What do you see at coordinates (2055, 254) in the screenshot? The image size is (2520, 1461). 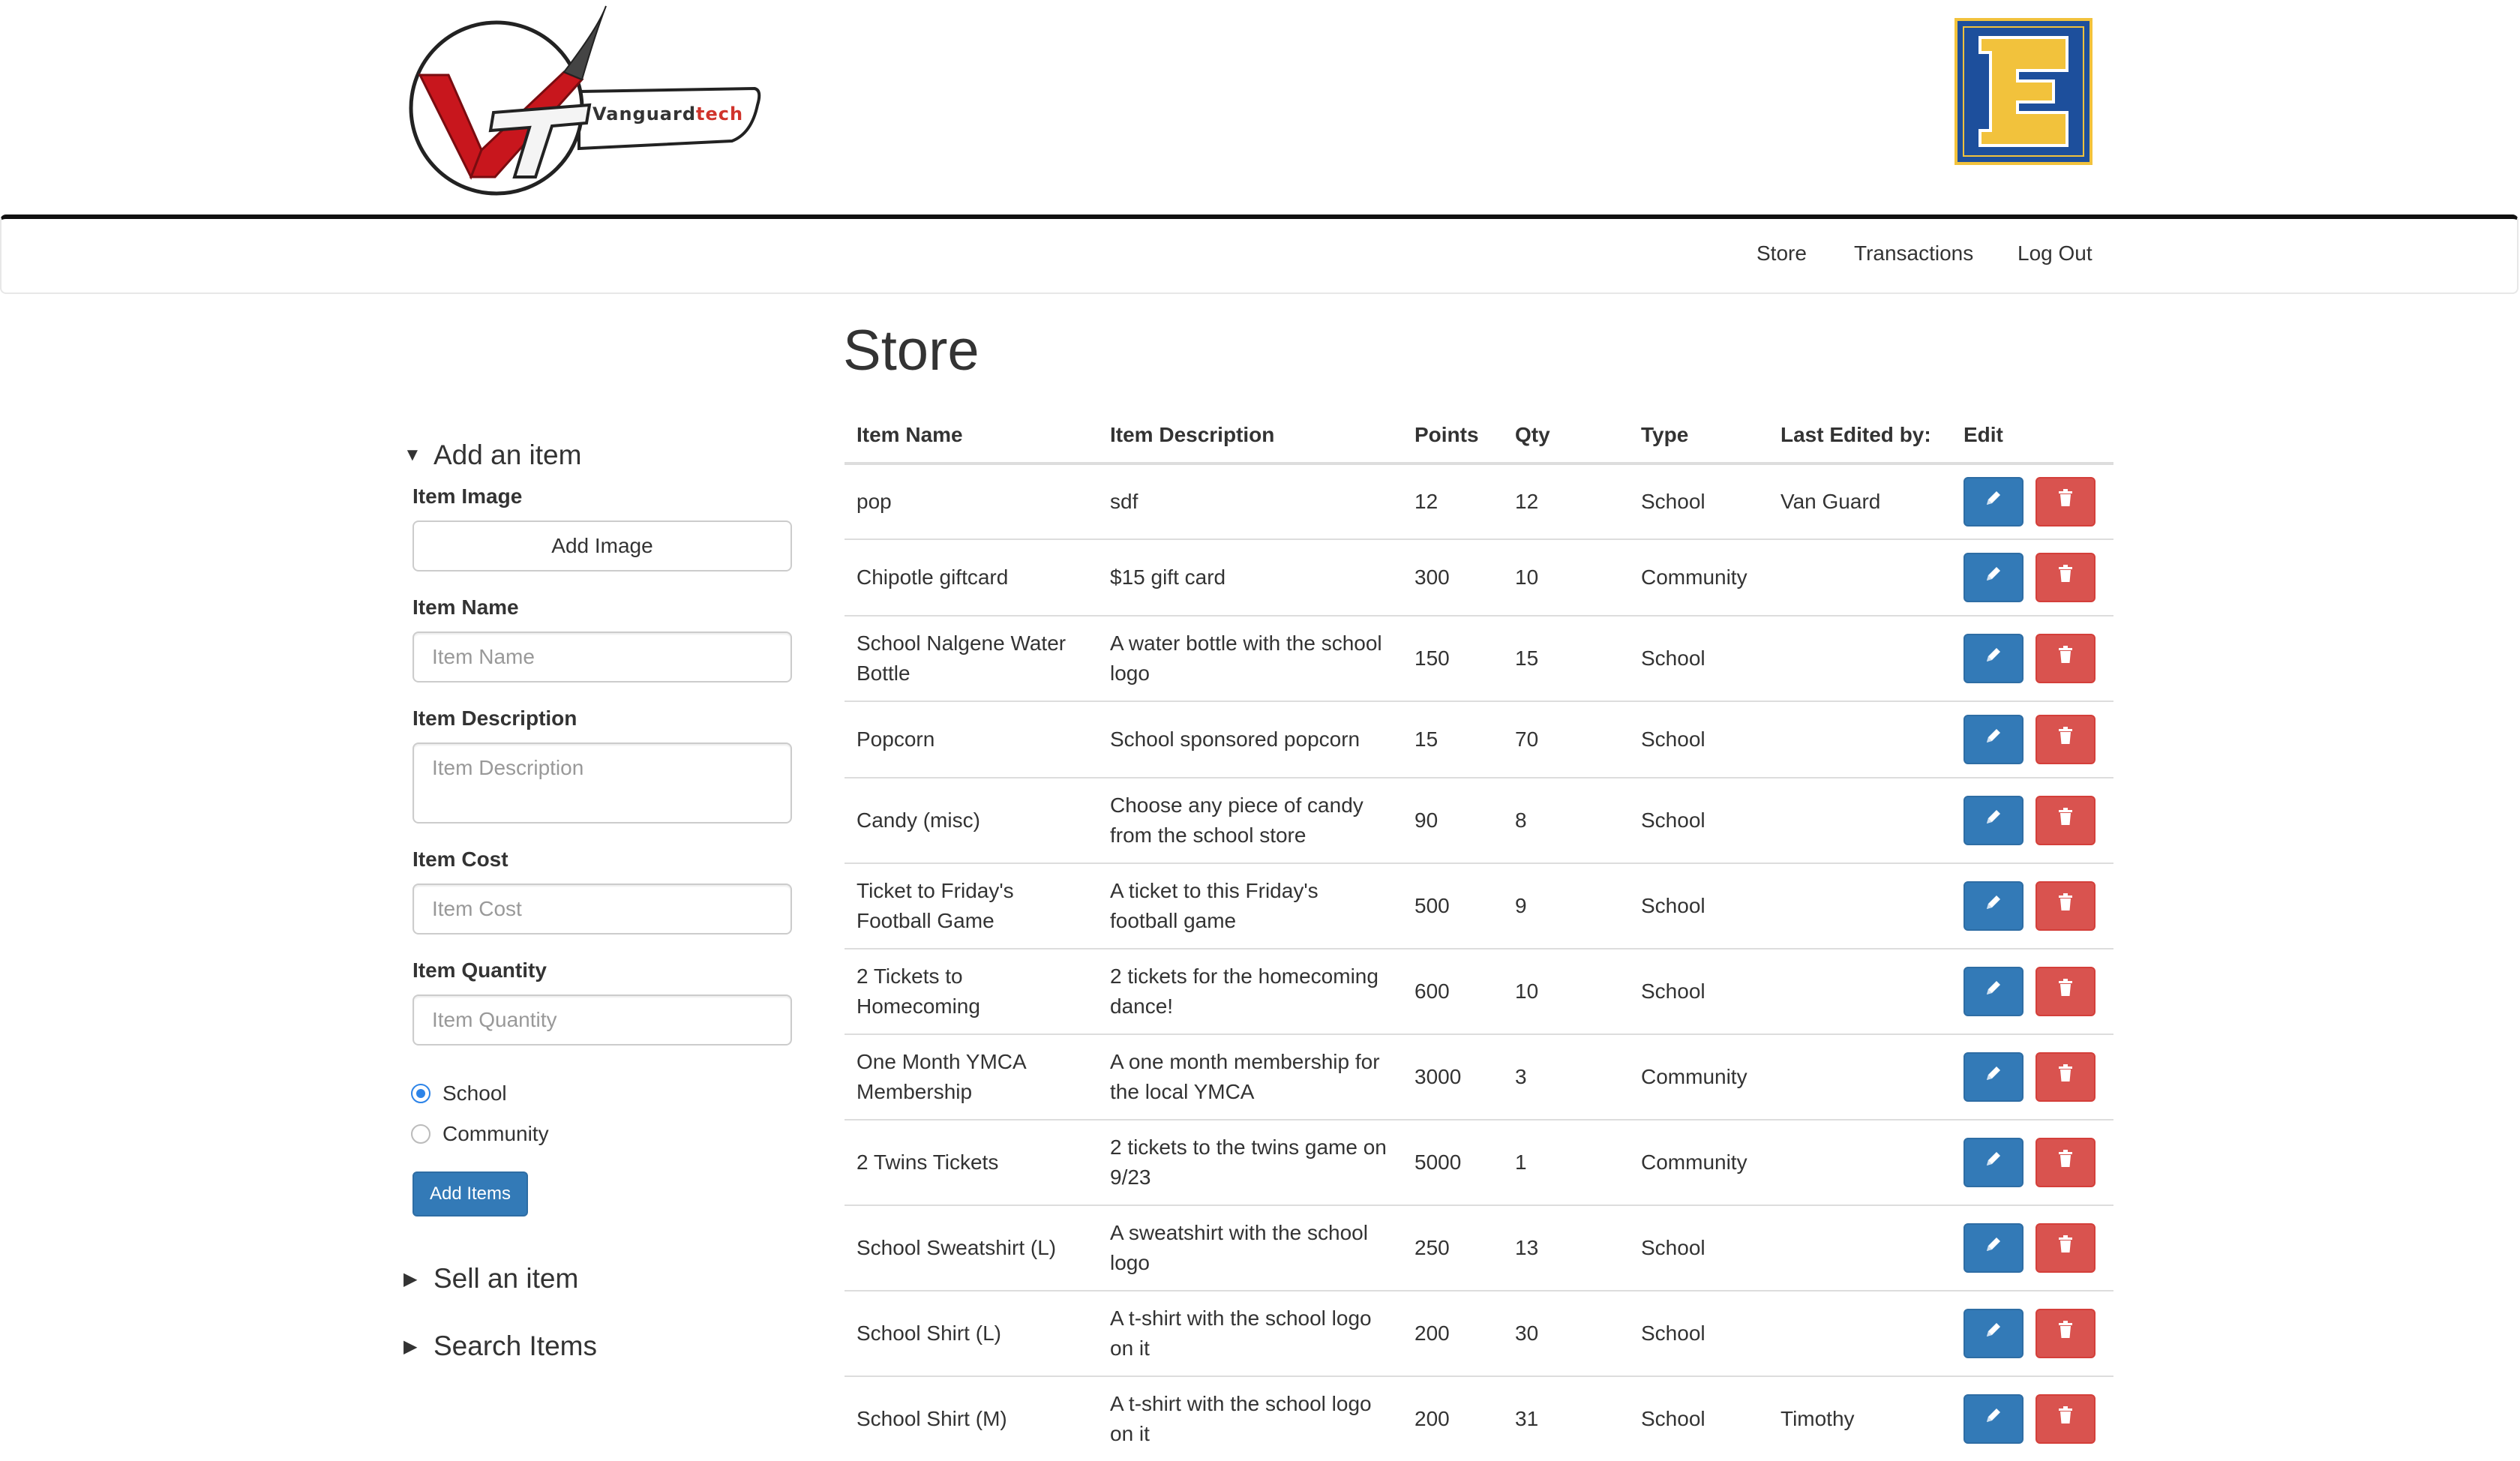 I see `nav-logout-link: Log Out` at bounding box center [2055, 254].